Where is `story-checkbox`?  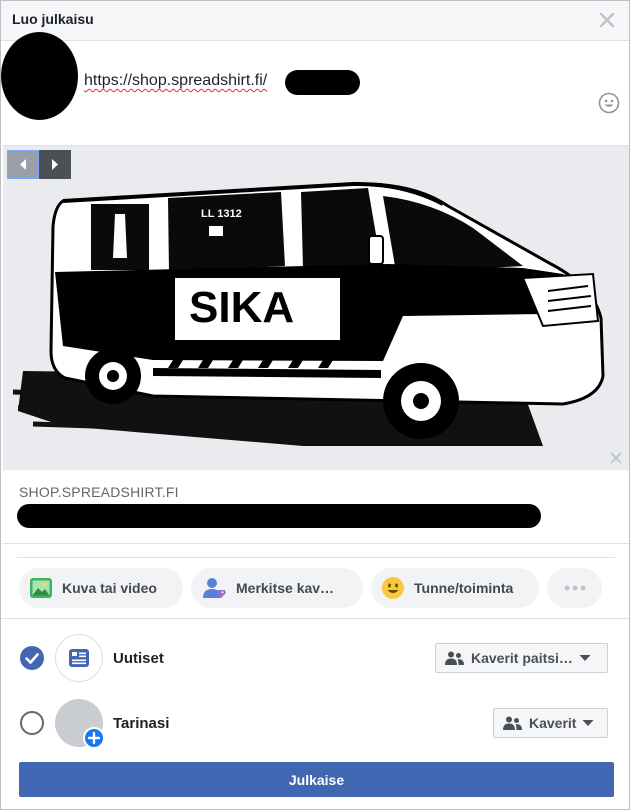
story-checkbox is located at coordinates (32, 723).